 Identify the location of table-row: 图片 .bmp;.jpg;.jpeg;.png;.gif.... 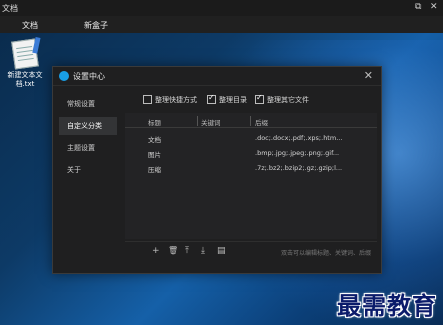
(251, 154).